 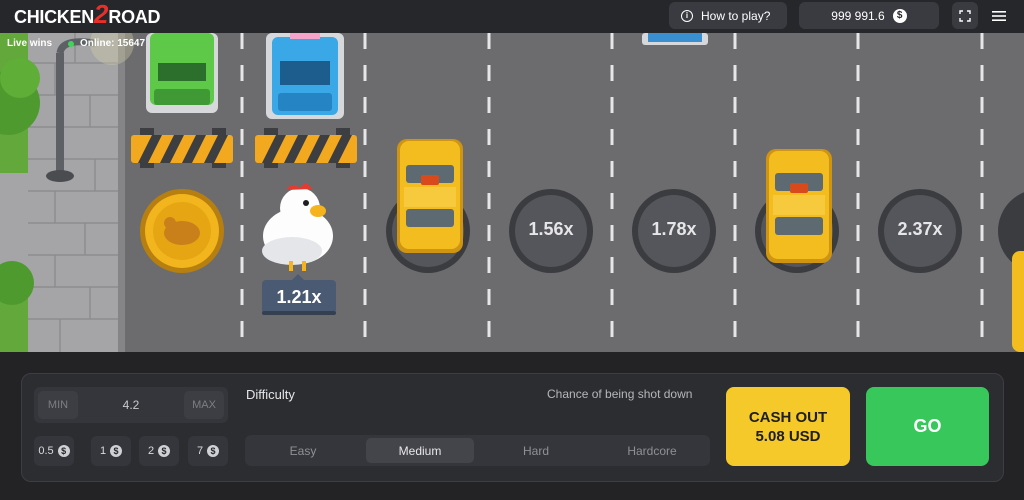 What do you see at coordinates (182, 73) in the screenshot?
I see `green-truck` at bounding box center [182, 73].